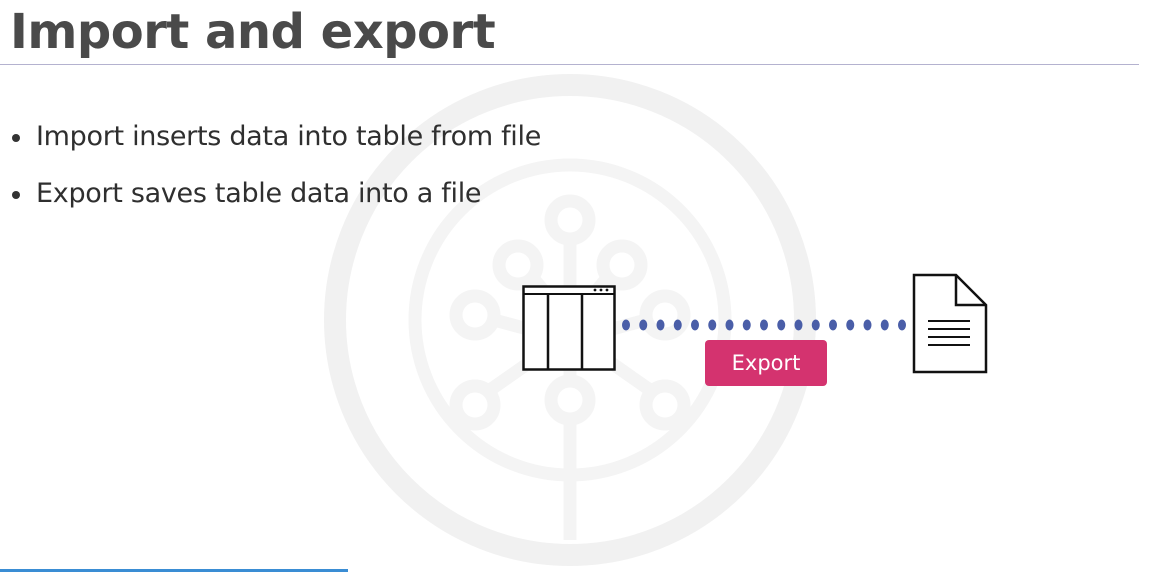  Describe the element at coordinates (766, 363) in the screenshot. I see `export-label: Export` at that location.